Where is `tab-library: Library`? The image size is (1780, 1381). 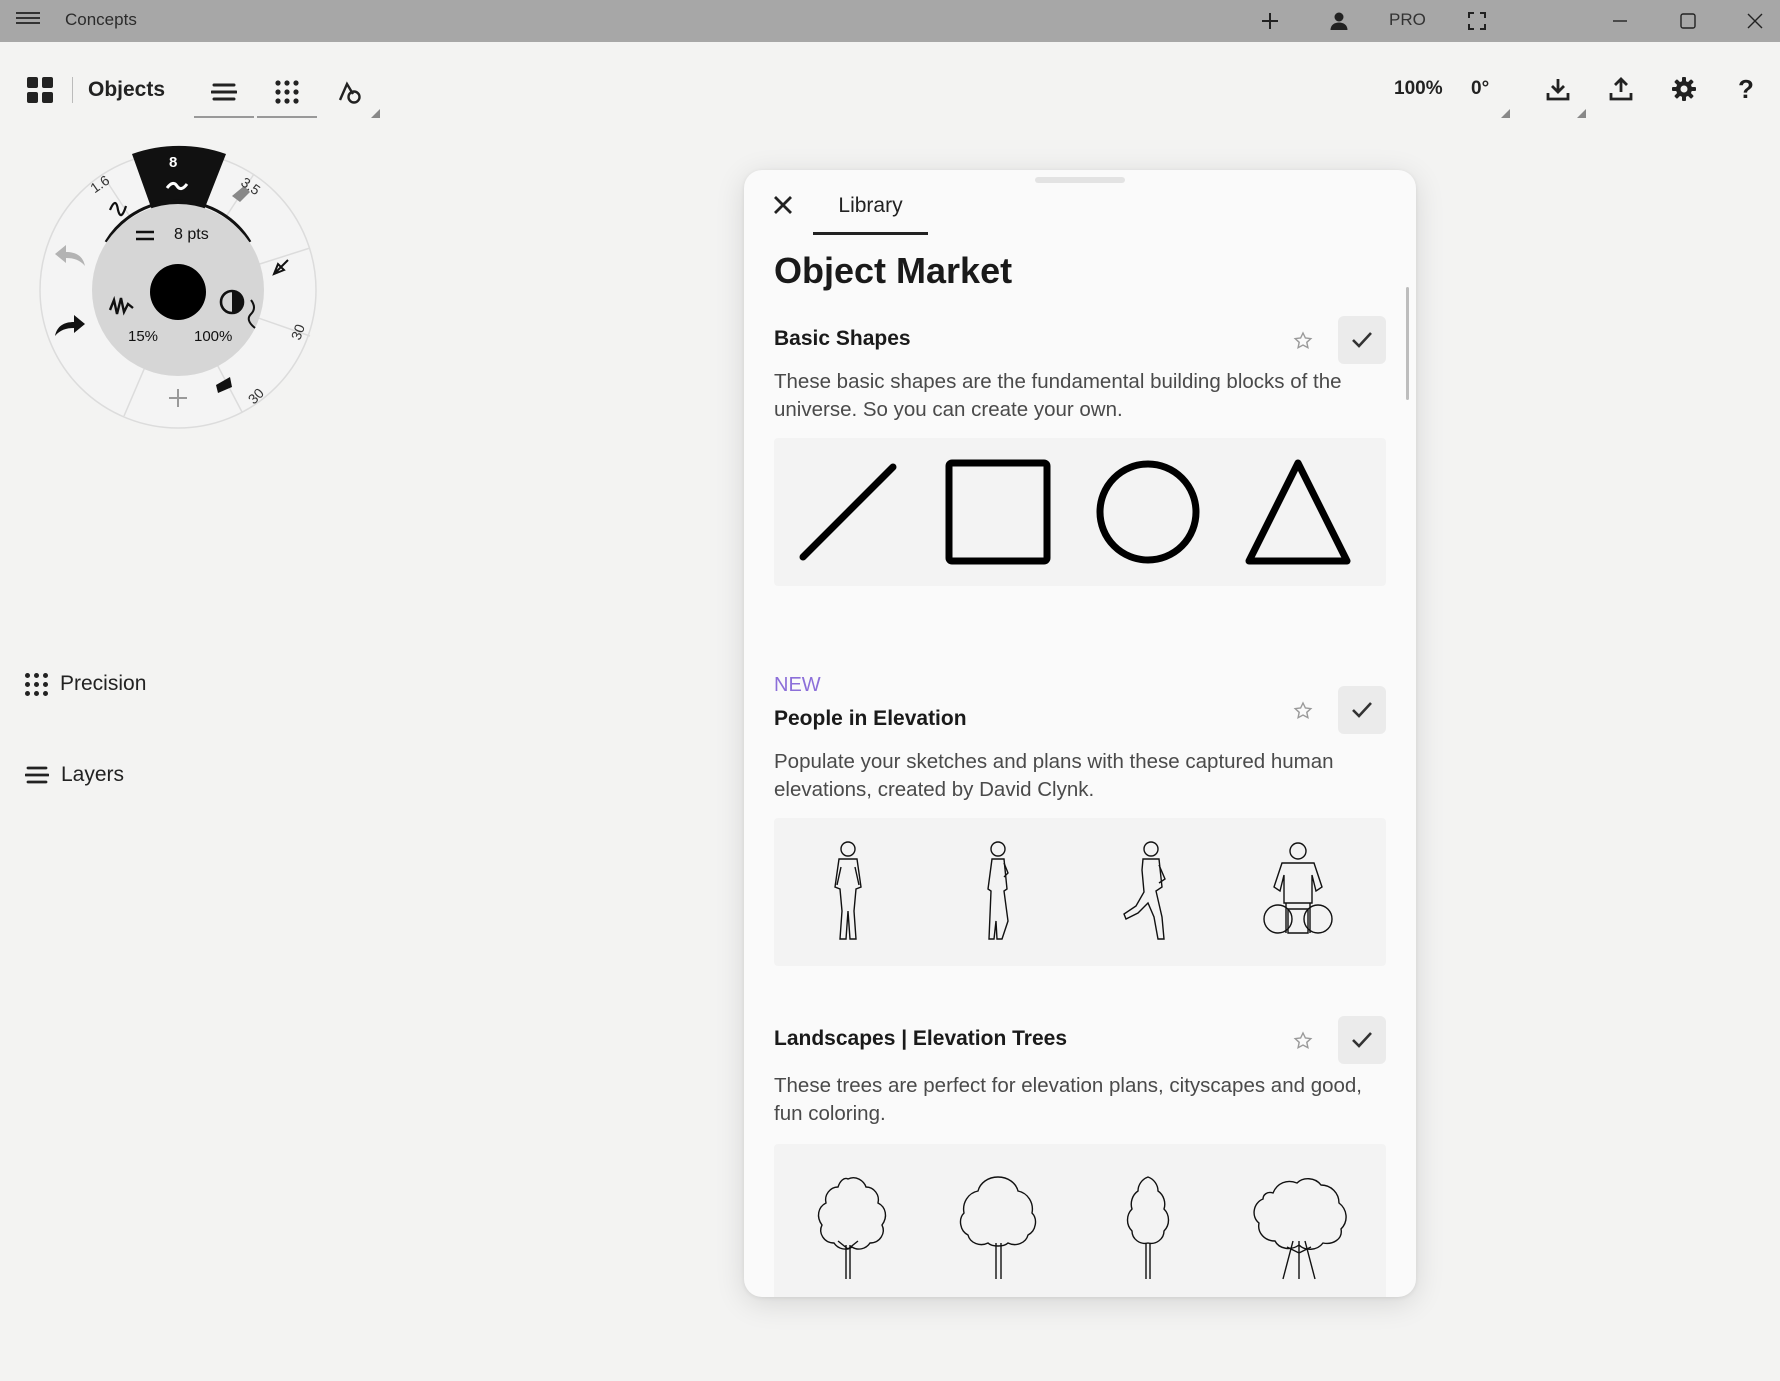
tab-library: Library is located at coordinates (870, 206).